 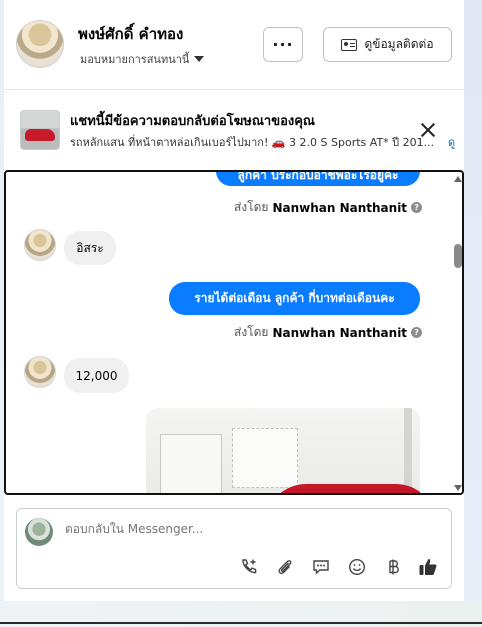 I want to click on assign-label: มอบหมายการสนทนานี้, so click(x=135, y=59).